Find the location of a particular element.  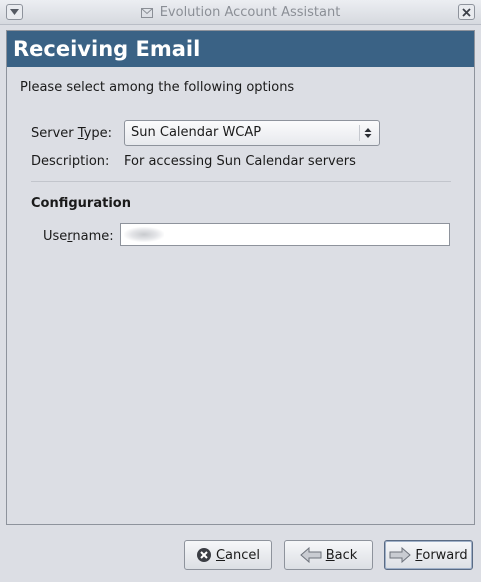

cancel-button: Cancel is located at coordinates (228, 555).